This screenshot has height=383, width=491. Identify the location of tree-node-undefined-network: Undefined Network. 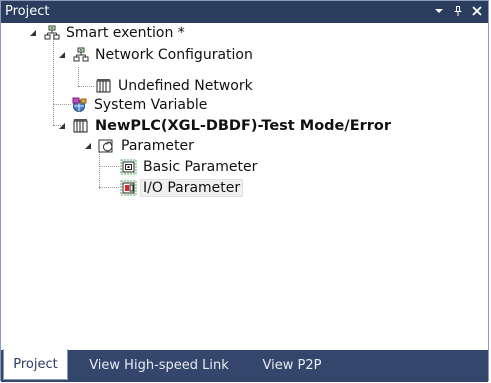
(175, 86).